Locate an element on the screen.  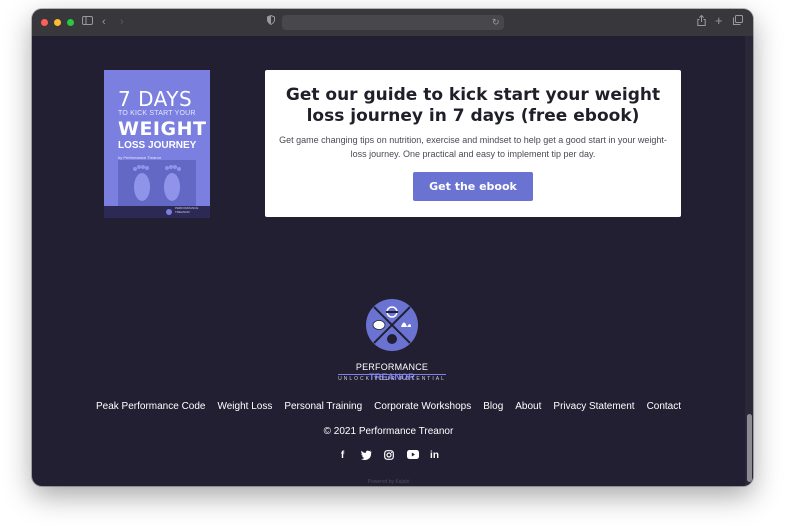
cover-subtitle: TO KICK START YOUR is located at coordinates (157, 113).